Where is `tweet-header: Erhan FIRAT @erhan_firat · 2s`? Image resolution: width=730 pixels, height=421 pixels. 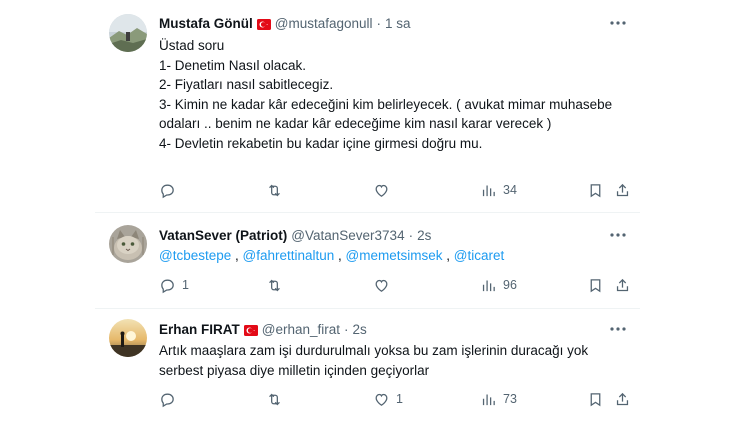 tweet-header: Erhan FIRAT @erhan_firat · 2s is located at coordinates (394, 329).